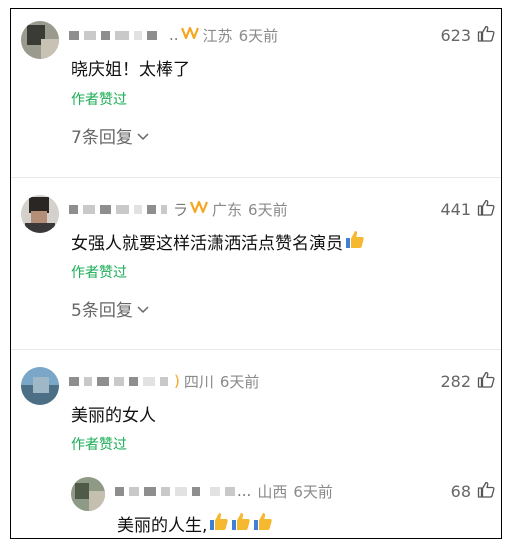 Image resolution: width=513 pixels, height=547 pixels. Describe the element at coordinates (455, 35) in the screenshot. I see `like-count: 623` at that location.